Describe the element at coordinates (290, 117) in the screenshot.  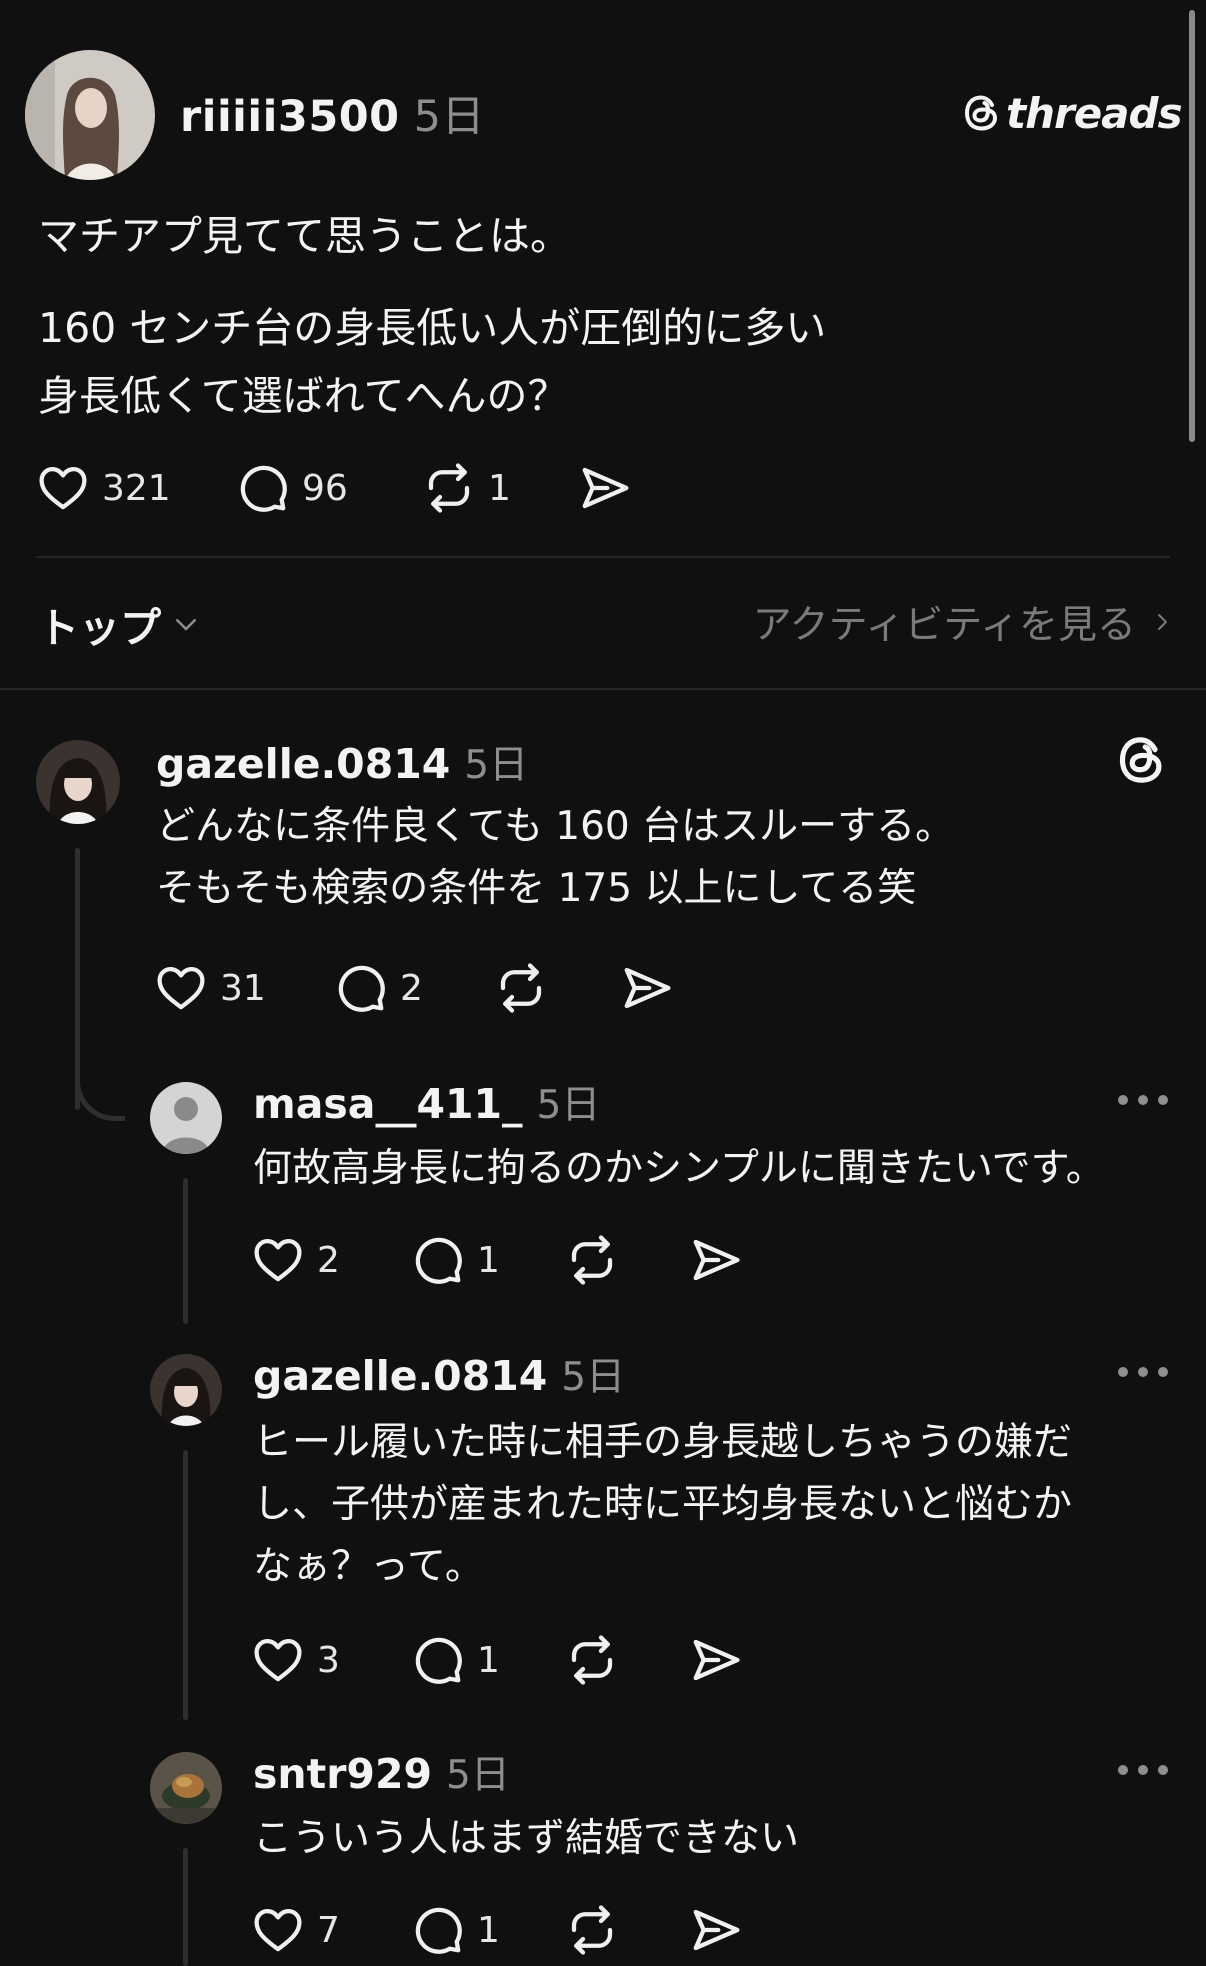
I see `username: riiiii3500` at that location.